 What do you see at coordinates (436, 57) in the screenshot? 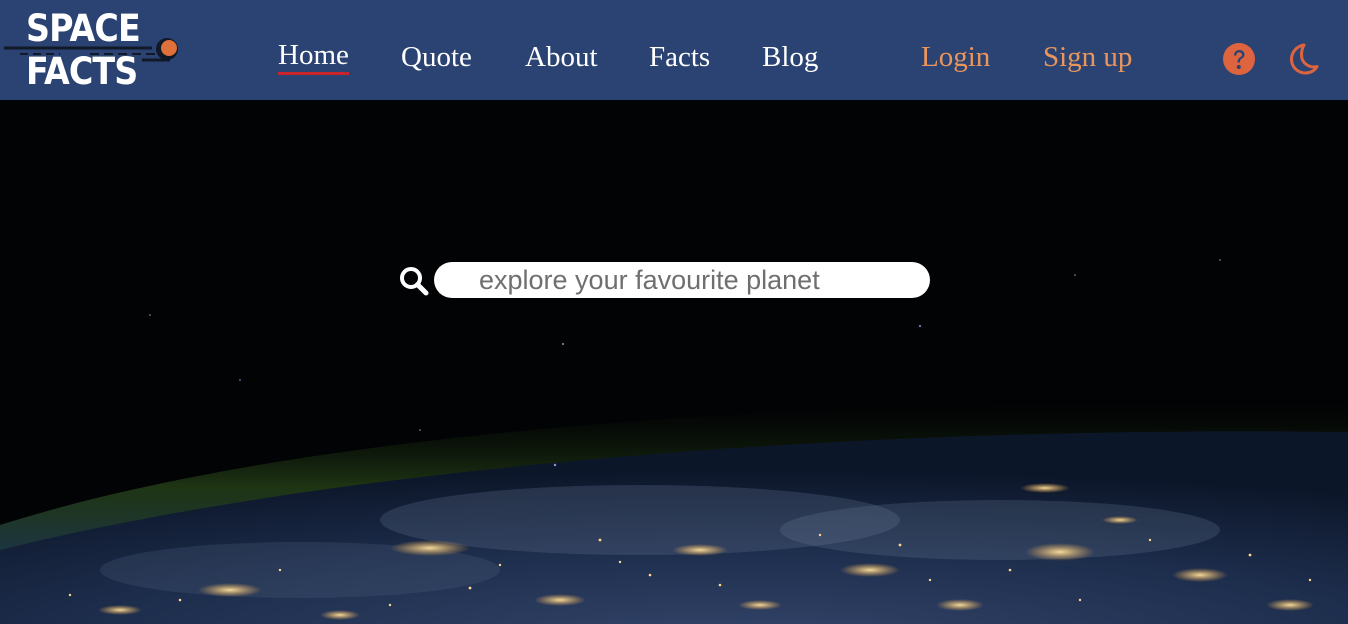
I see `nav-link-quote: Quote` at bounding box center [436, 57].